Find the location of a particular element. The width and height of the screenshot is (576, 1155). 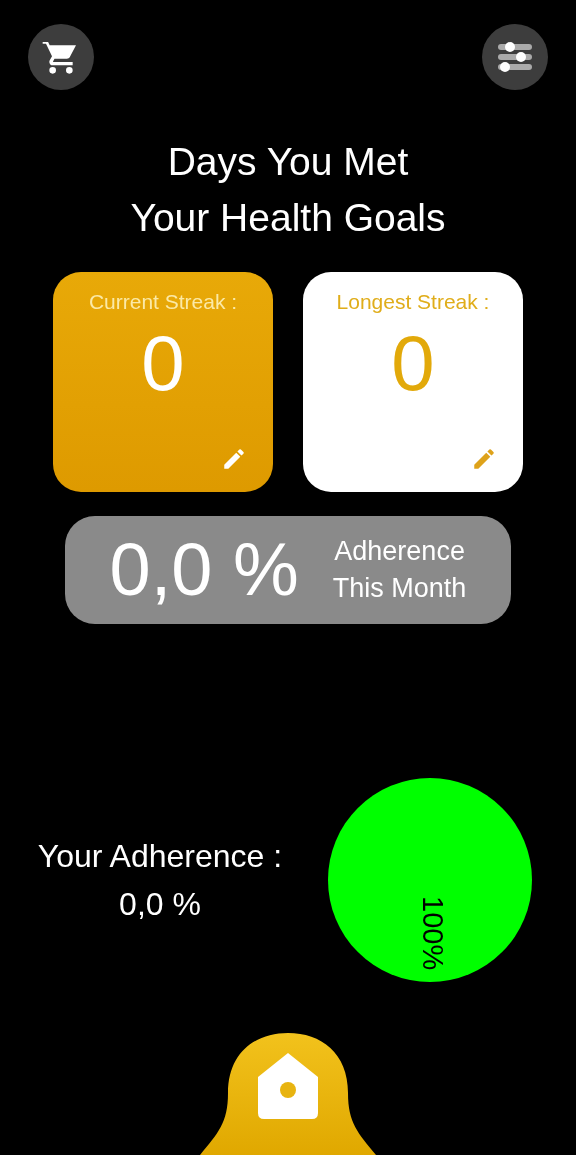

streak-label: Longest Streak : is located at coordinates (413, 302).